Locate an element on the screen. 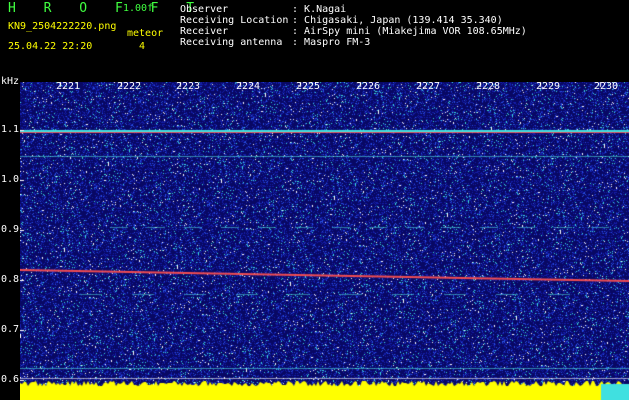 The image size is (629, 400). y-axis-unit: kHz is located at coordinates (10, 81).